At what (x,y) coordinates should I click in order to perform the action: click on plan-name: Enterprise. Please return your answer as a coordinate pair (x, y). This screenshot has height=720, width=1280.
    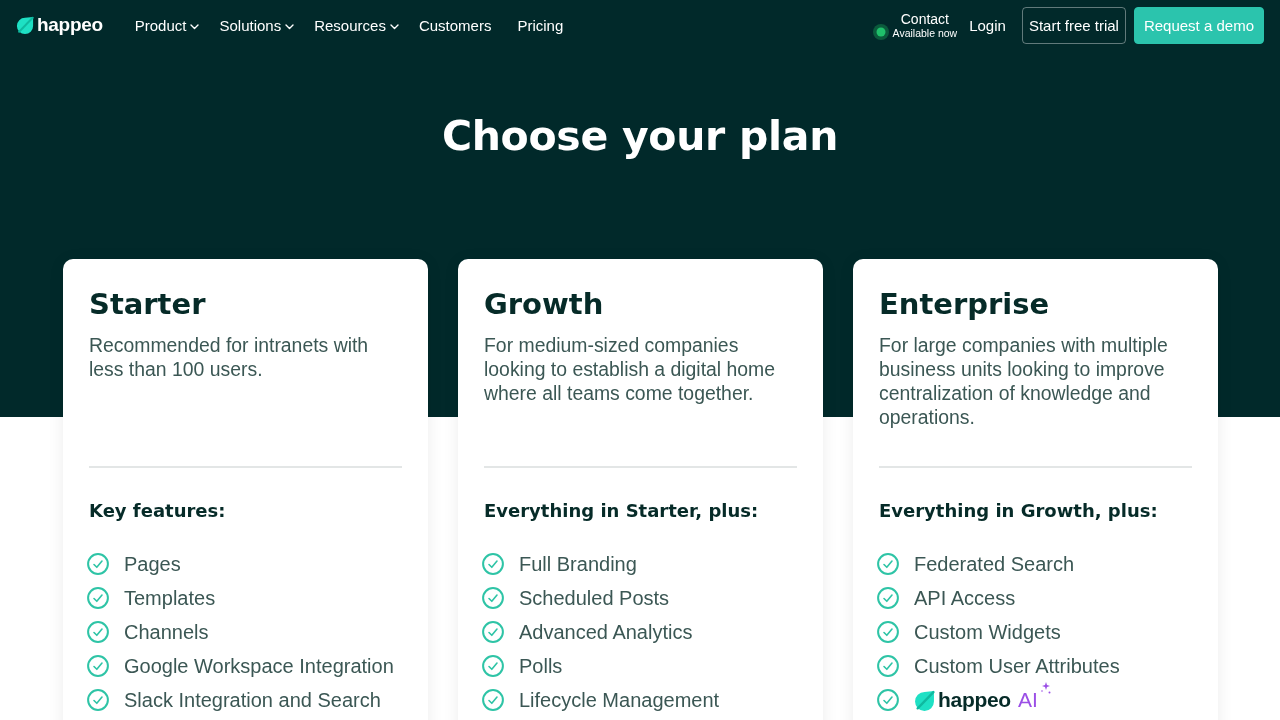
    Looking at the image, I should click on (965, 304).